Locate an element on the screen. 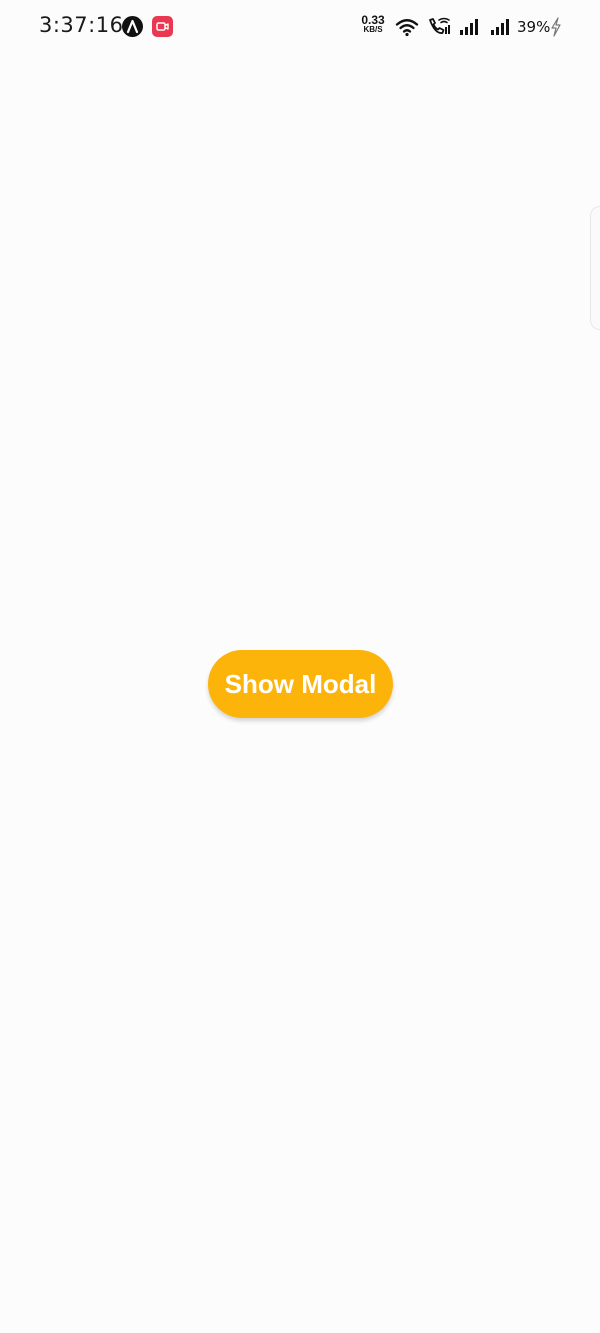  network-speed: 0.33 KB/S is located at coordinates (373, 24).